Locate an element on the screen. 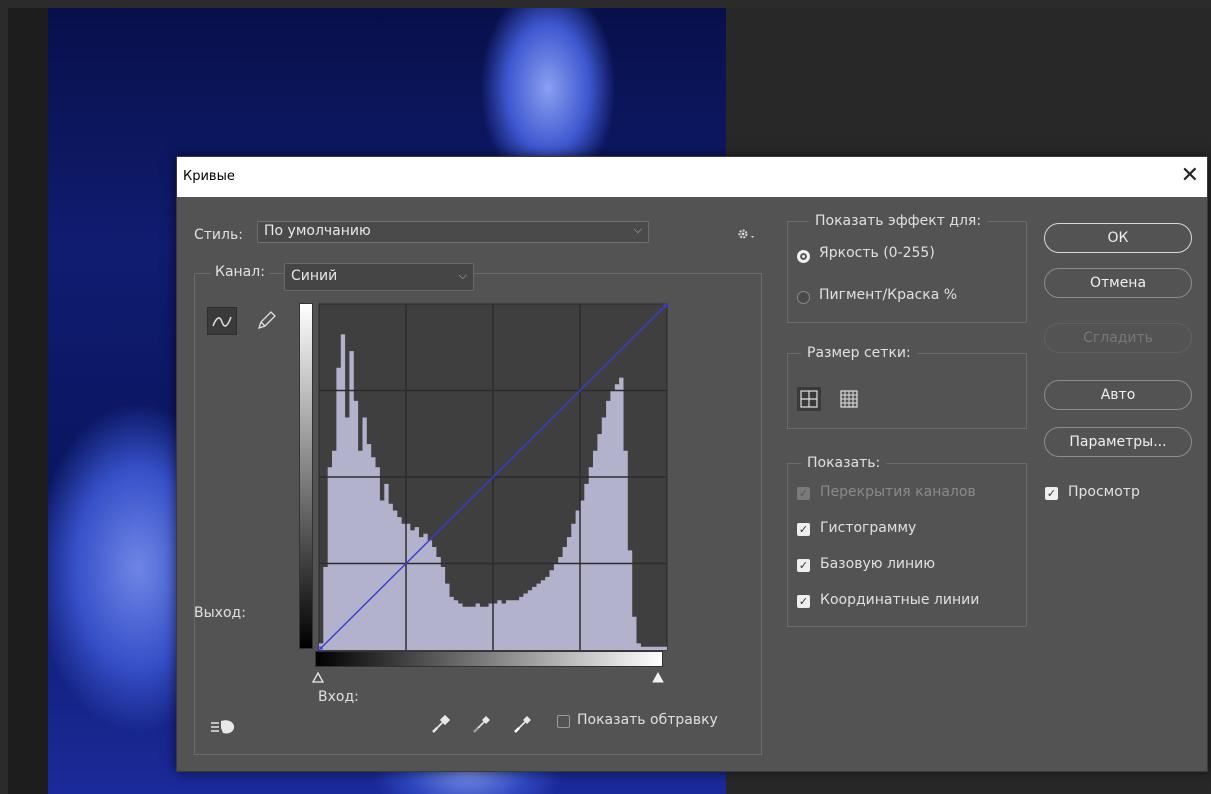 The height and width of the screenshot is (794, 1211). white-point-slider is located at coordinates (658, 677).